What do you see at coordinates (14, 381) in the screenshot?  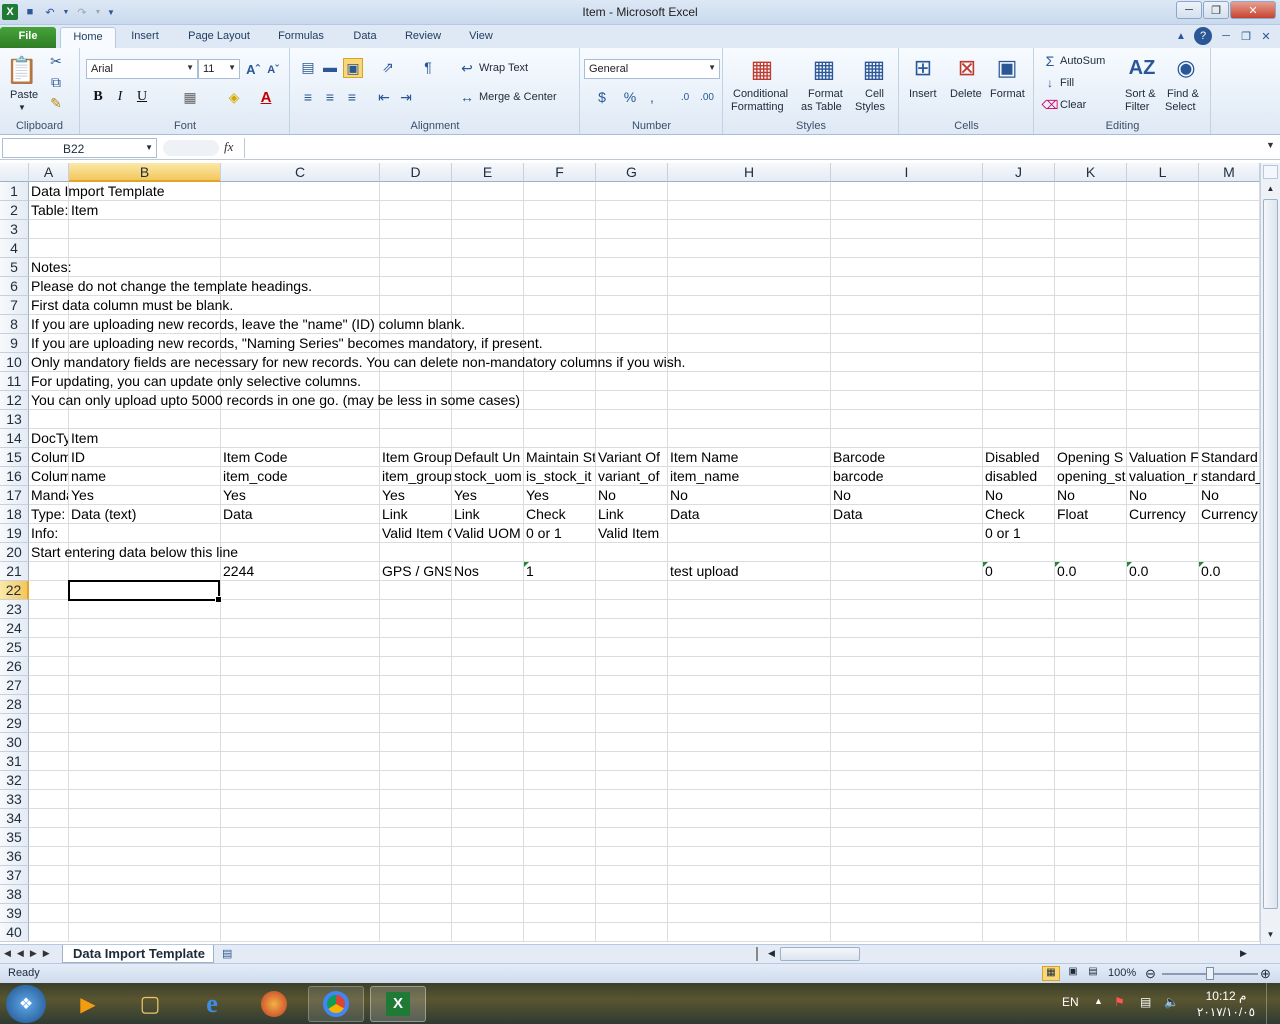 I see `row-header-11: 11` at bounding box center [14, 381].